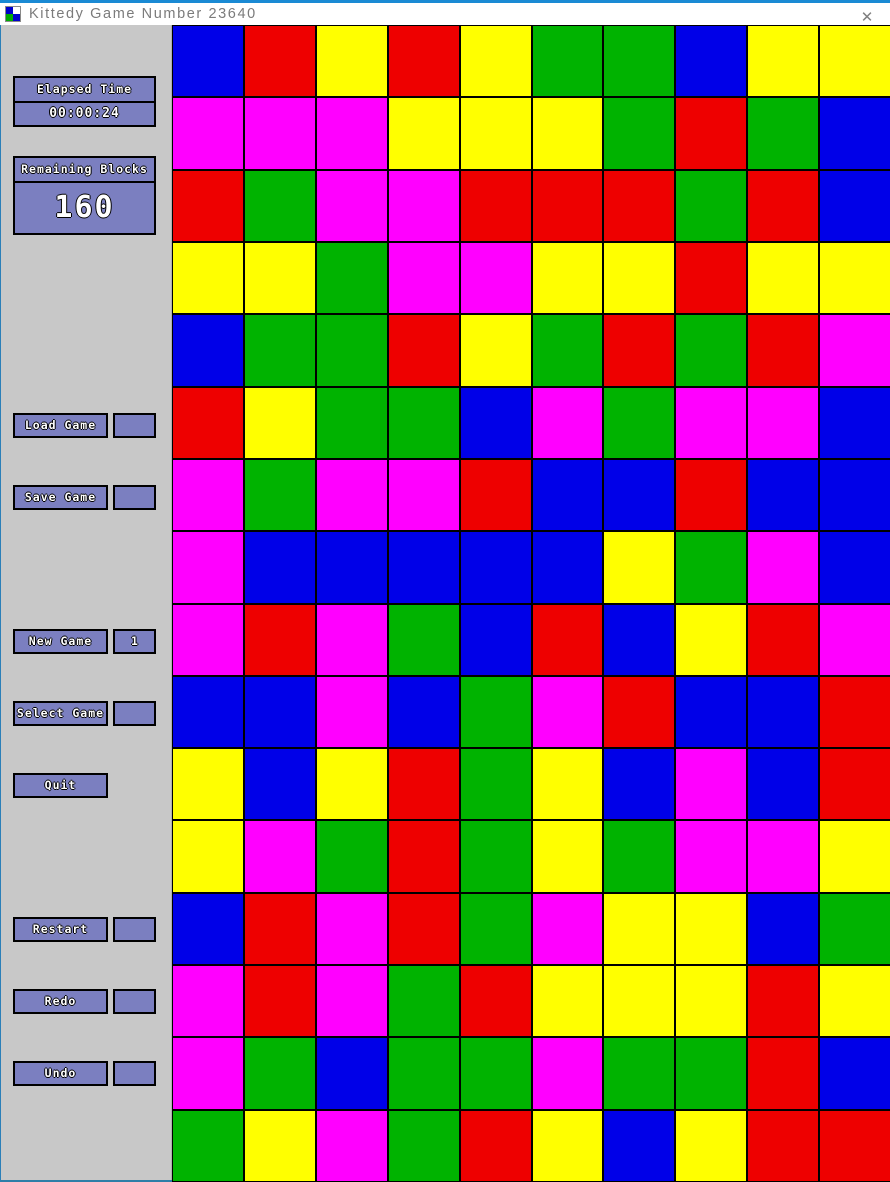  What do you see at coordinates (60, 785) in the screenshot?
I see `quit-button: Quit` at bounding box center [60, 785].